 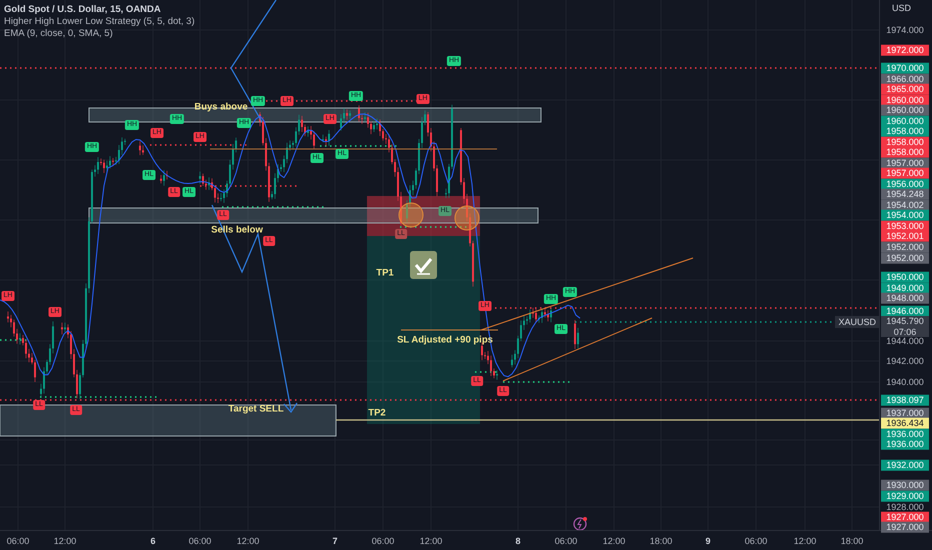 I want to click on price-label: 1974.000, so click(x=905, y=30).